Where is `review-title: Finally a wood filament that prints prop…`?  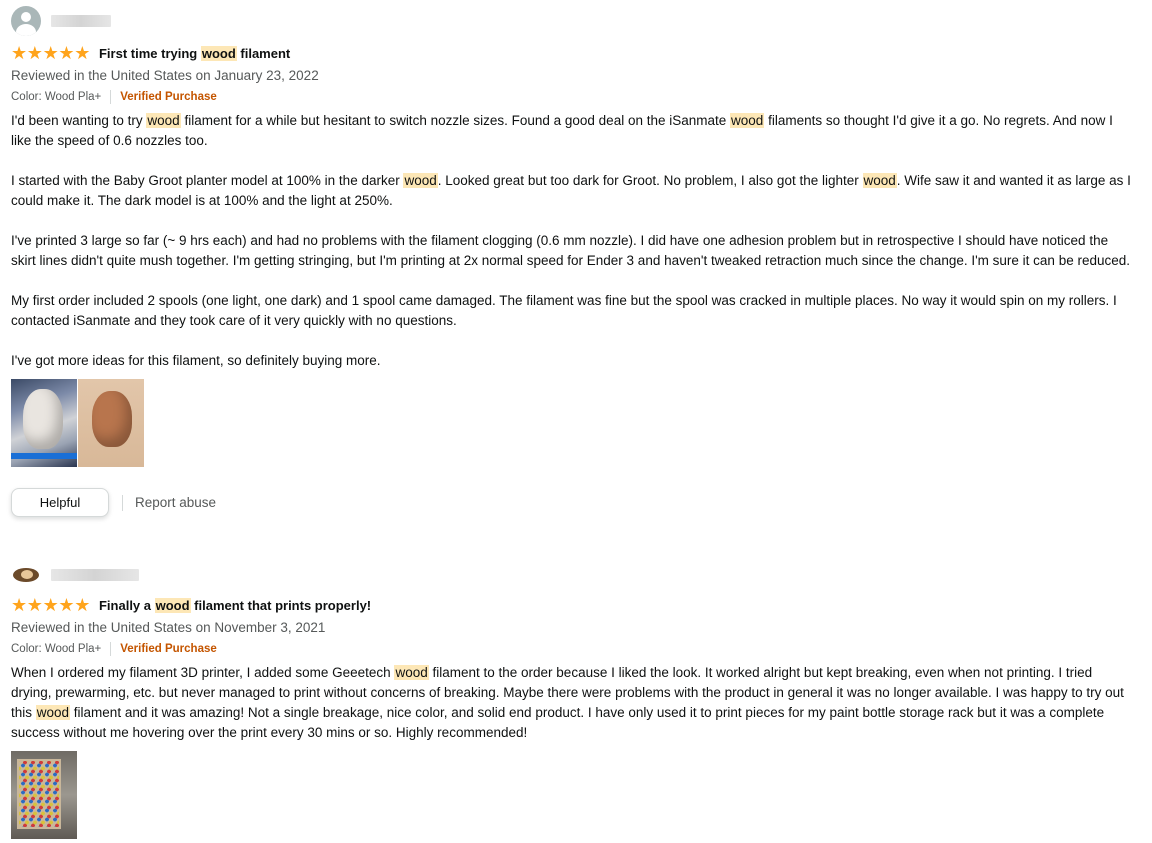
review-title: Finally a wood filament that prints prop… is located at coordinates (235, 605).